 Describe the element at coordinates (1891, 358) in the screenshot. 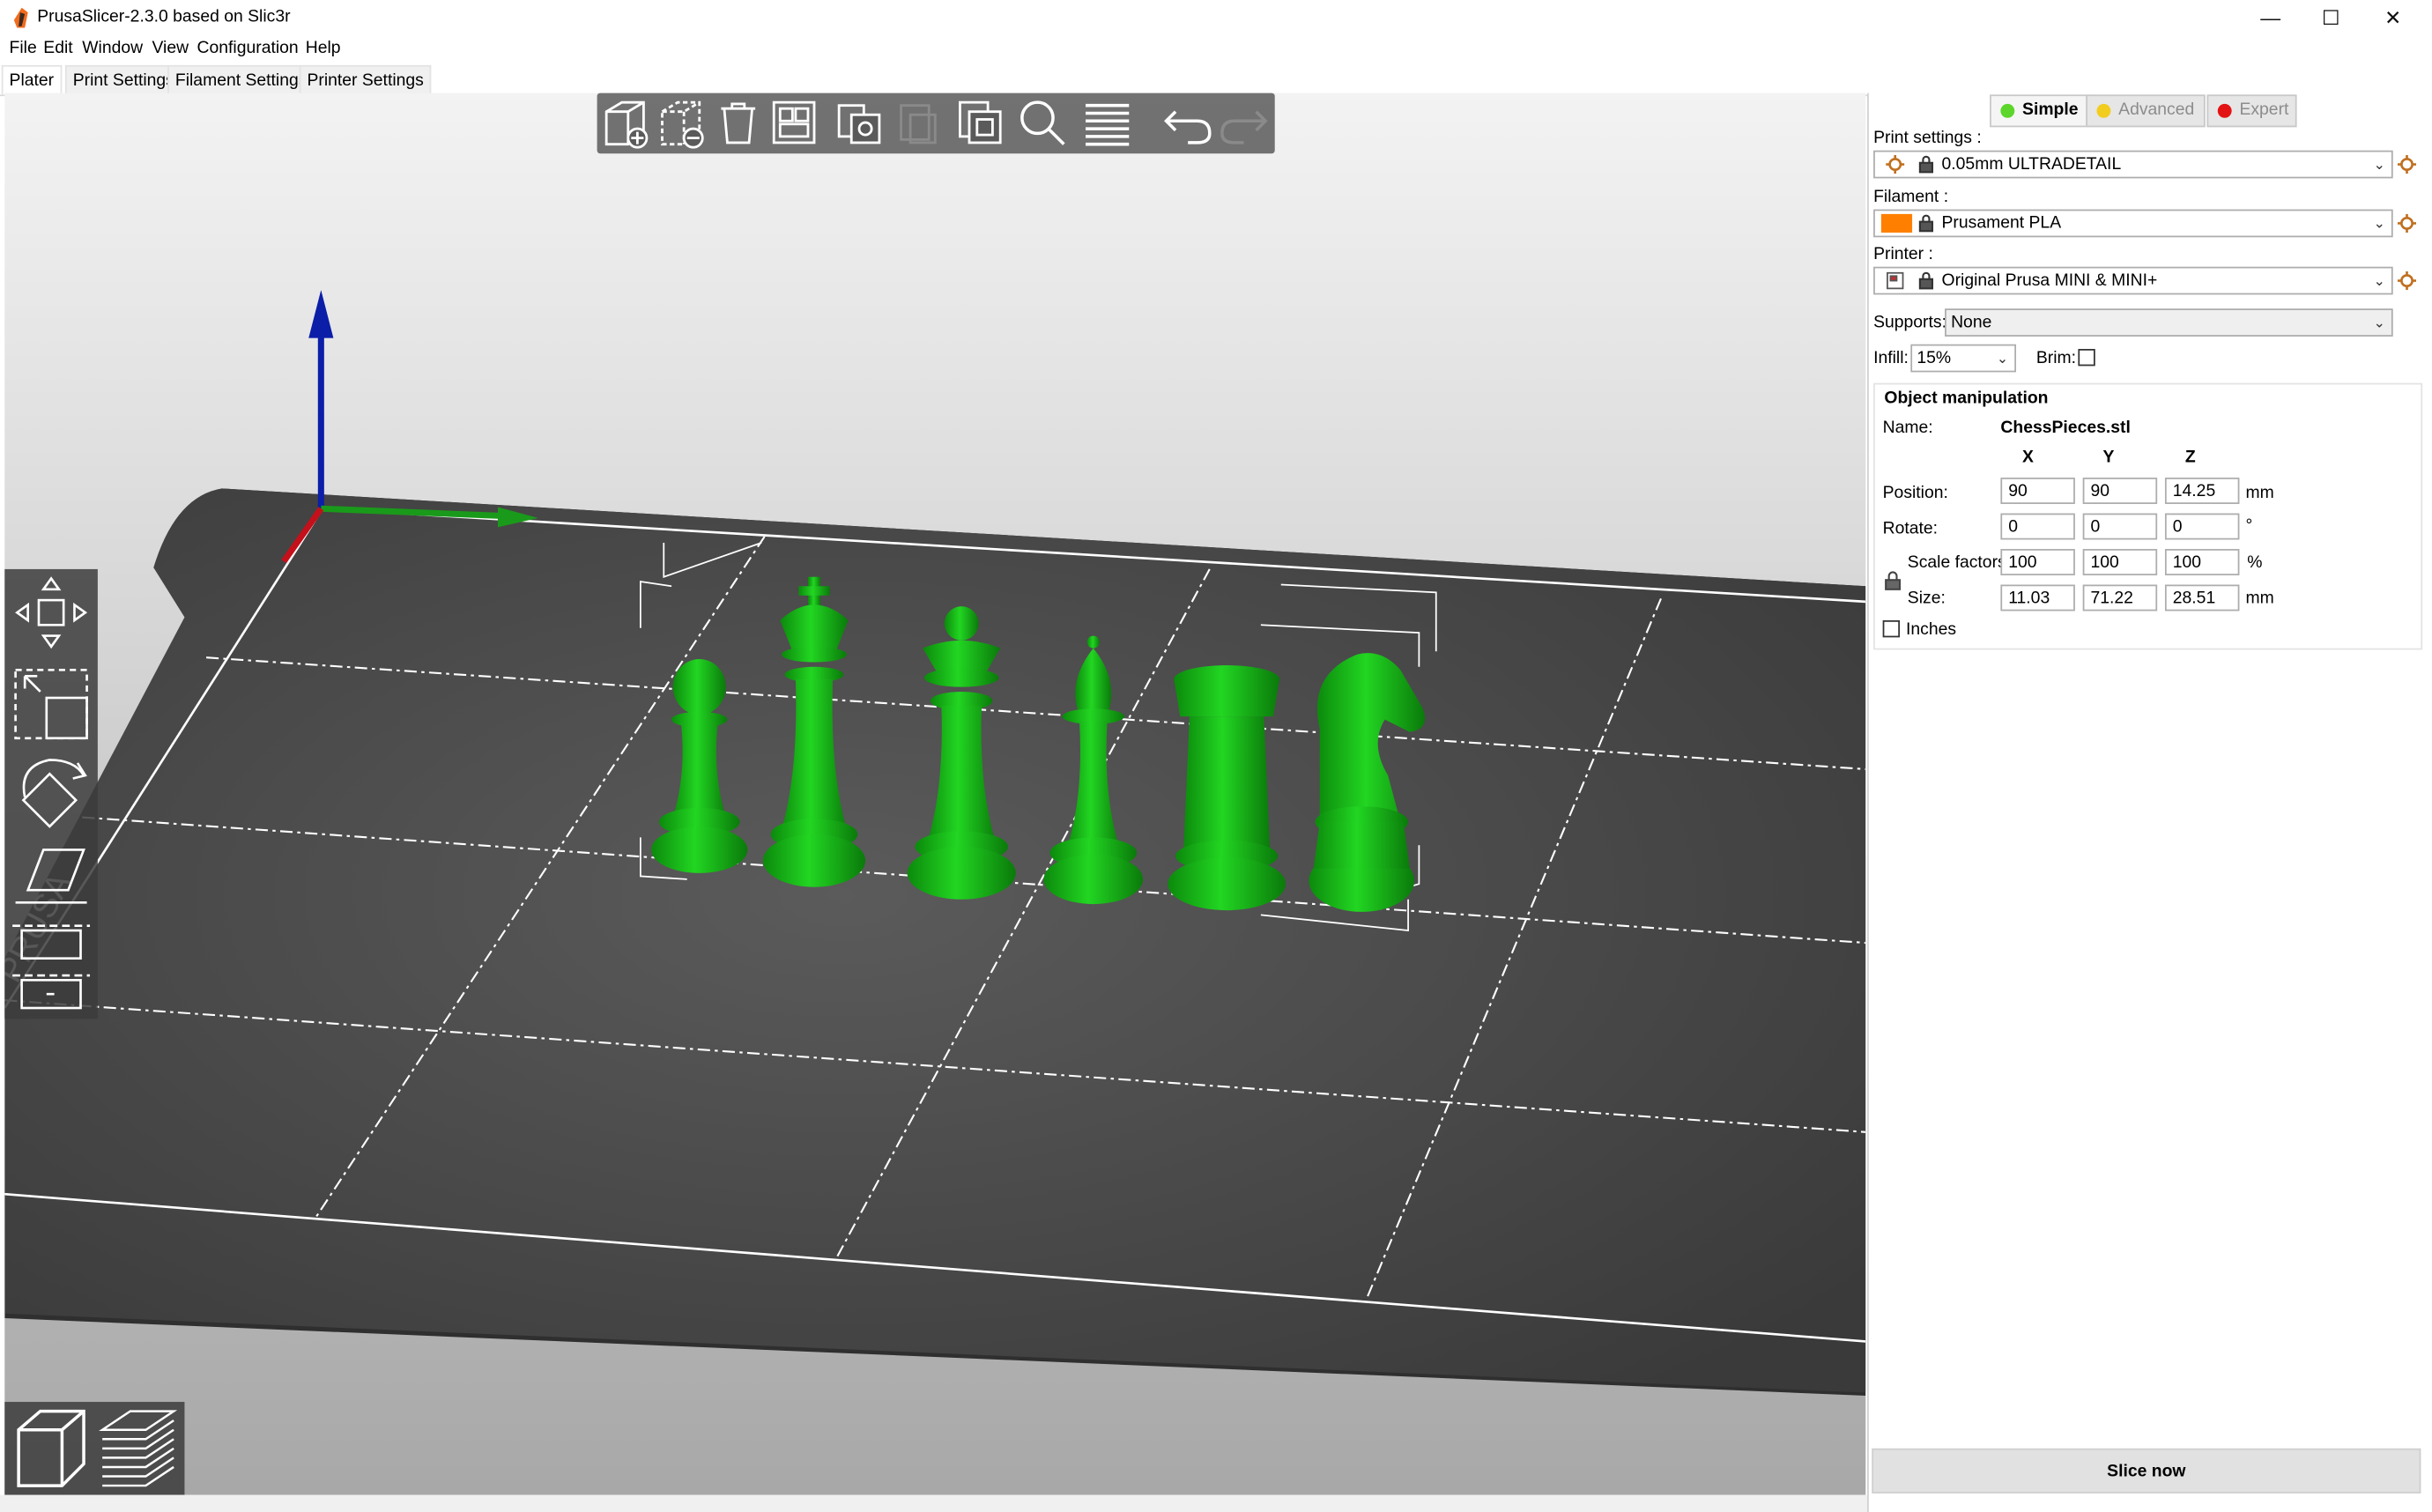

I see `infill-label: Infill:` at that location.